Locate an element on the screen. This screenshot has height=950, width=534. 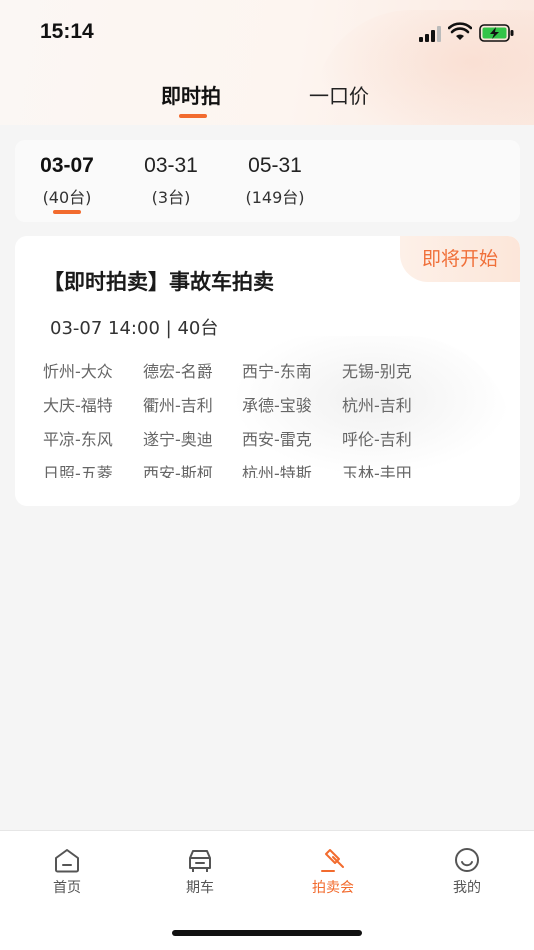
date-tab-date: 03-07 is located at coordinates (67, 165).